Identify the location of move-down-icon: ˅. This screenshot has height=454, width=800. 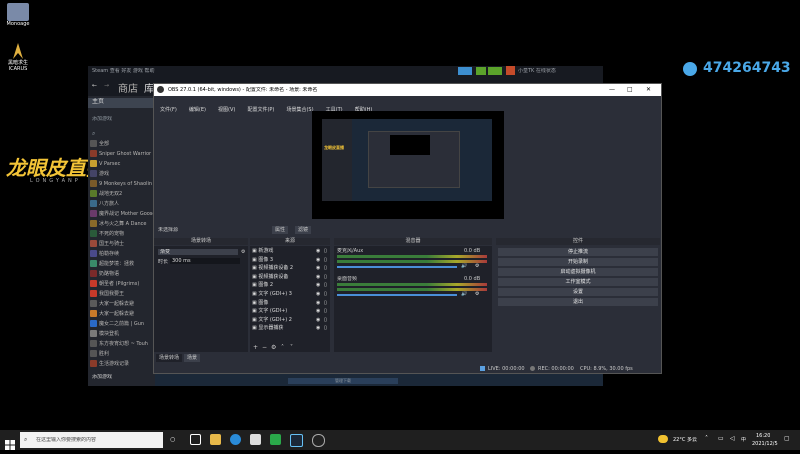
(291, 348).